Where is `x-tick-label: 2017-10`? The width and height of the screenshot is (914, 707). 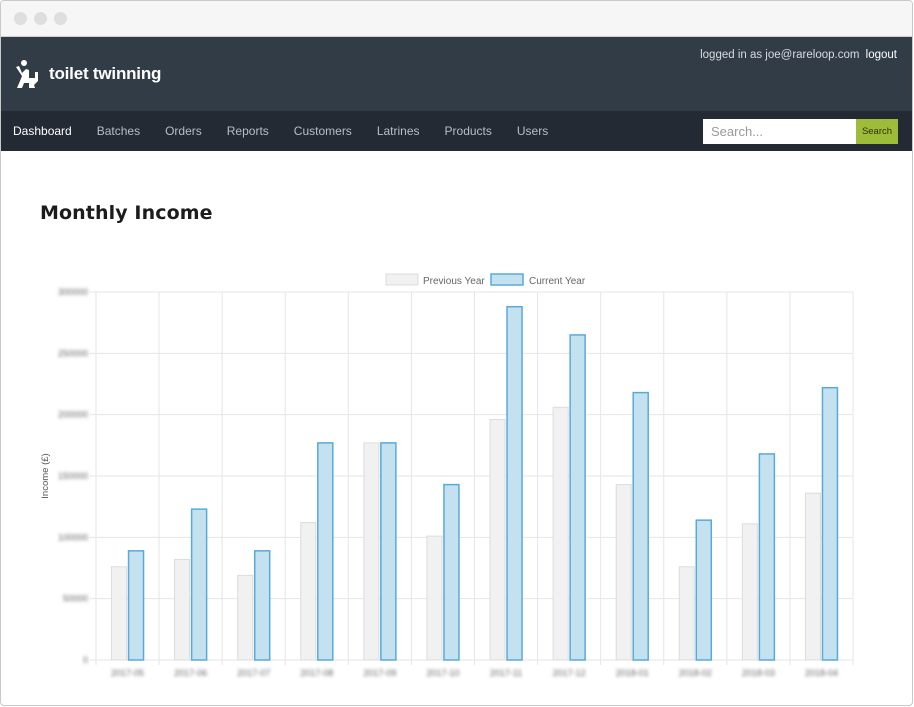
x-tick-label: 2017-10 is located at coordinates (442, 673).